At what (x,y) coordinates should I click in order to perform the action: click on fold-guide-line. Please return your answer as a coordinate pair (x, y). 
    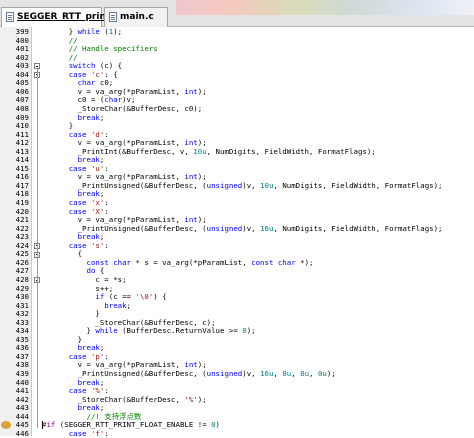
    Looking at the image, I should click on (37, 249).